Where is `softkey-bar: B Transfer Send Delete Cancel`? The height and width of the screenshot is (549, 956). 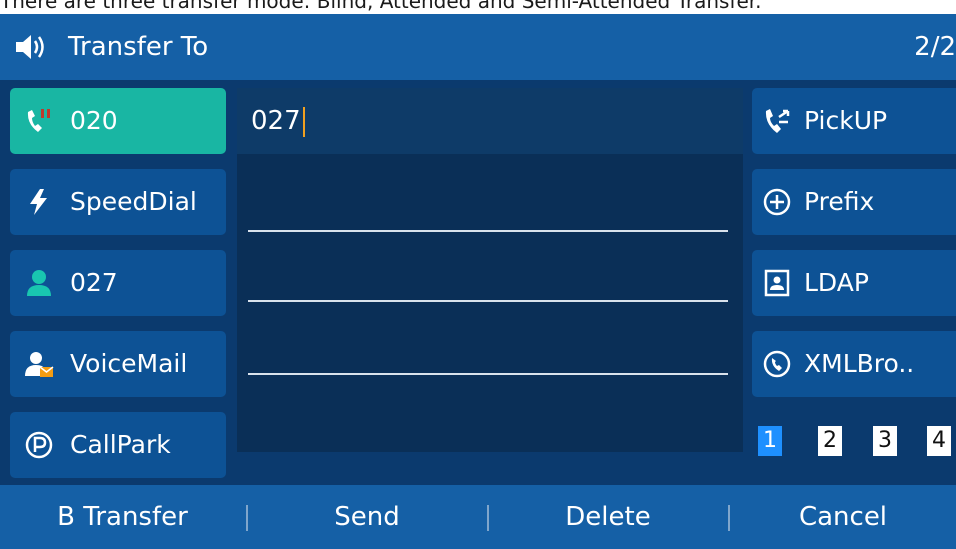 softkey-bar: B Transfer Send Delete Cancel is located at coordinates (478, 517).